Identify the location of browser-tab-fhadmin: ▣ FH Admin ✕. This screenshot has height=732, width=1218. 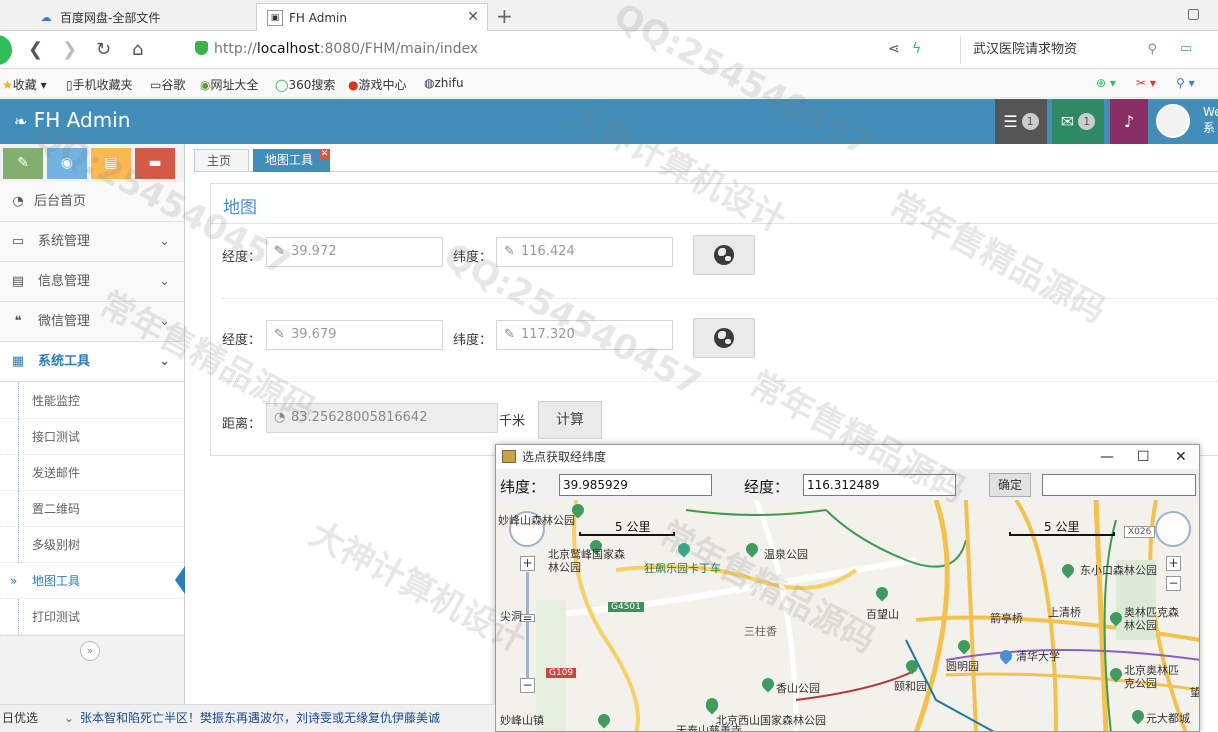
(372, 17).